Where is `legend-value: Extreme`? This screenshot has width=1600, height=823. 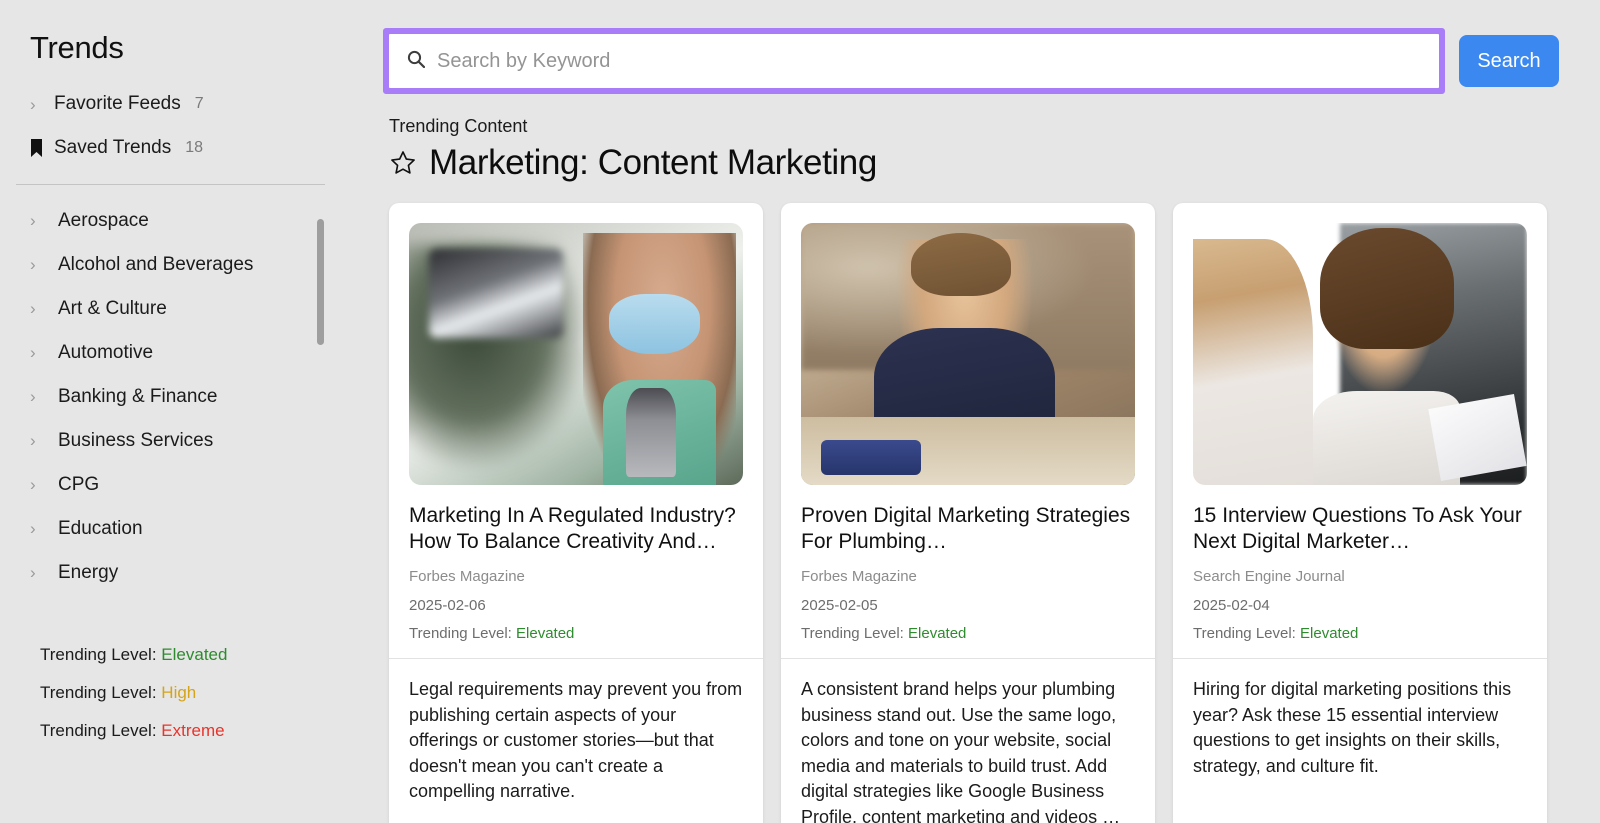
legend-value: Extreme is located at coordinates (193, 730).